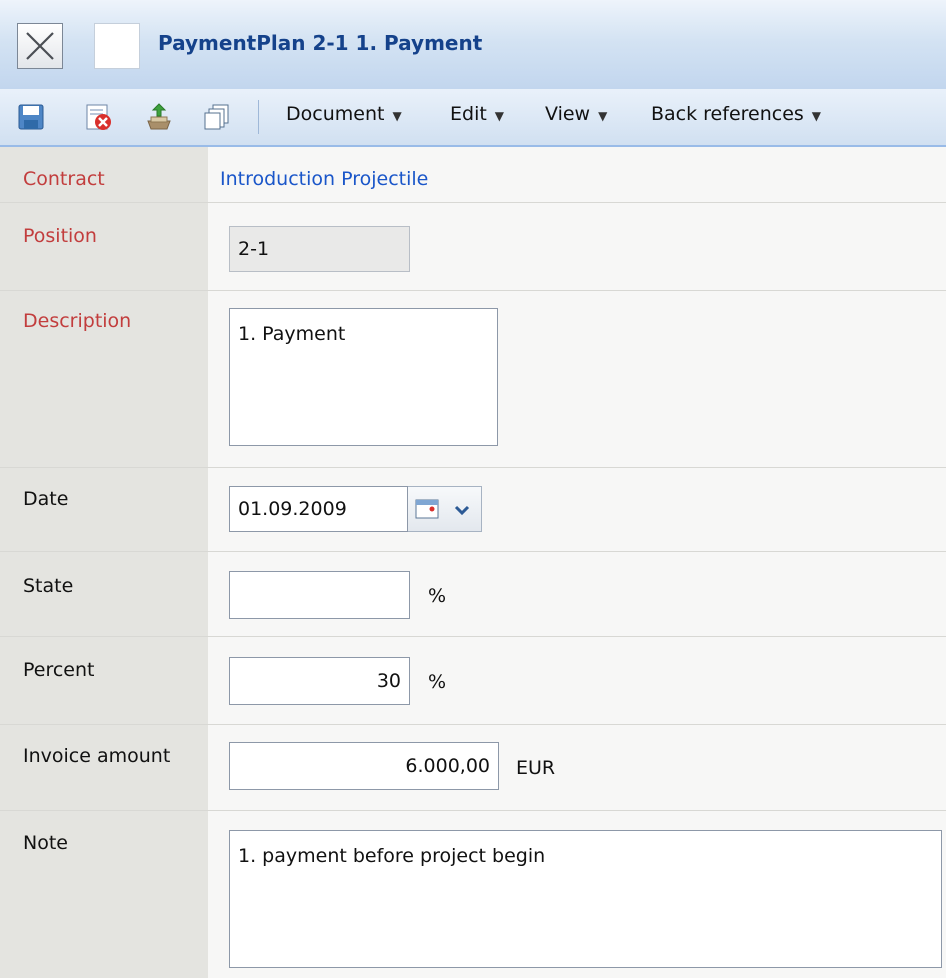  What do you see at coordinates (117, 46) in the screenshot?
I see `document-status-box` at bounding box center [117, 46].